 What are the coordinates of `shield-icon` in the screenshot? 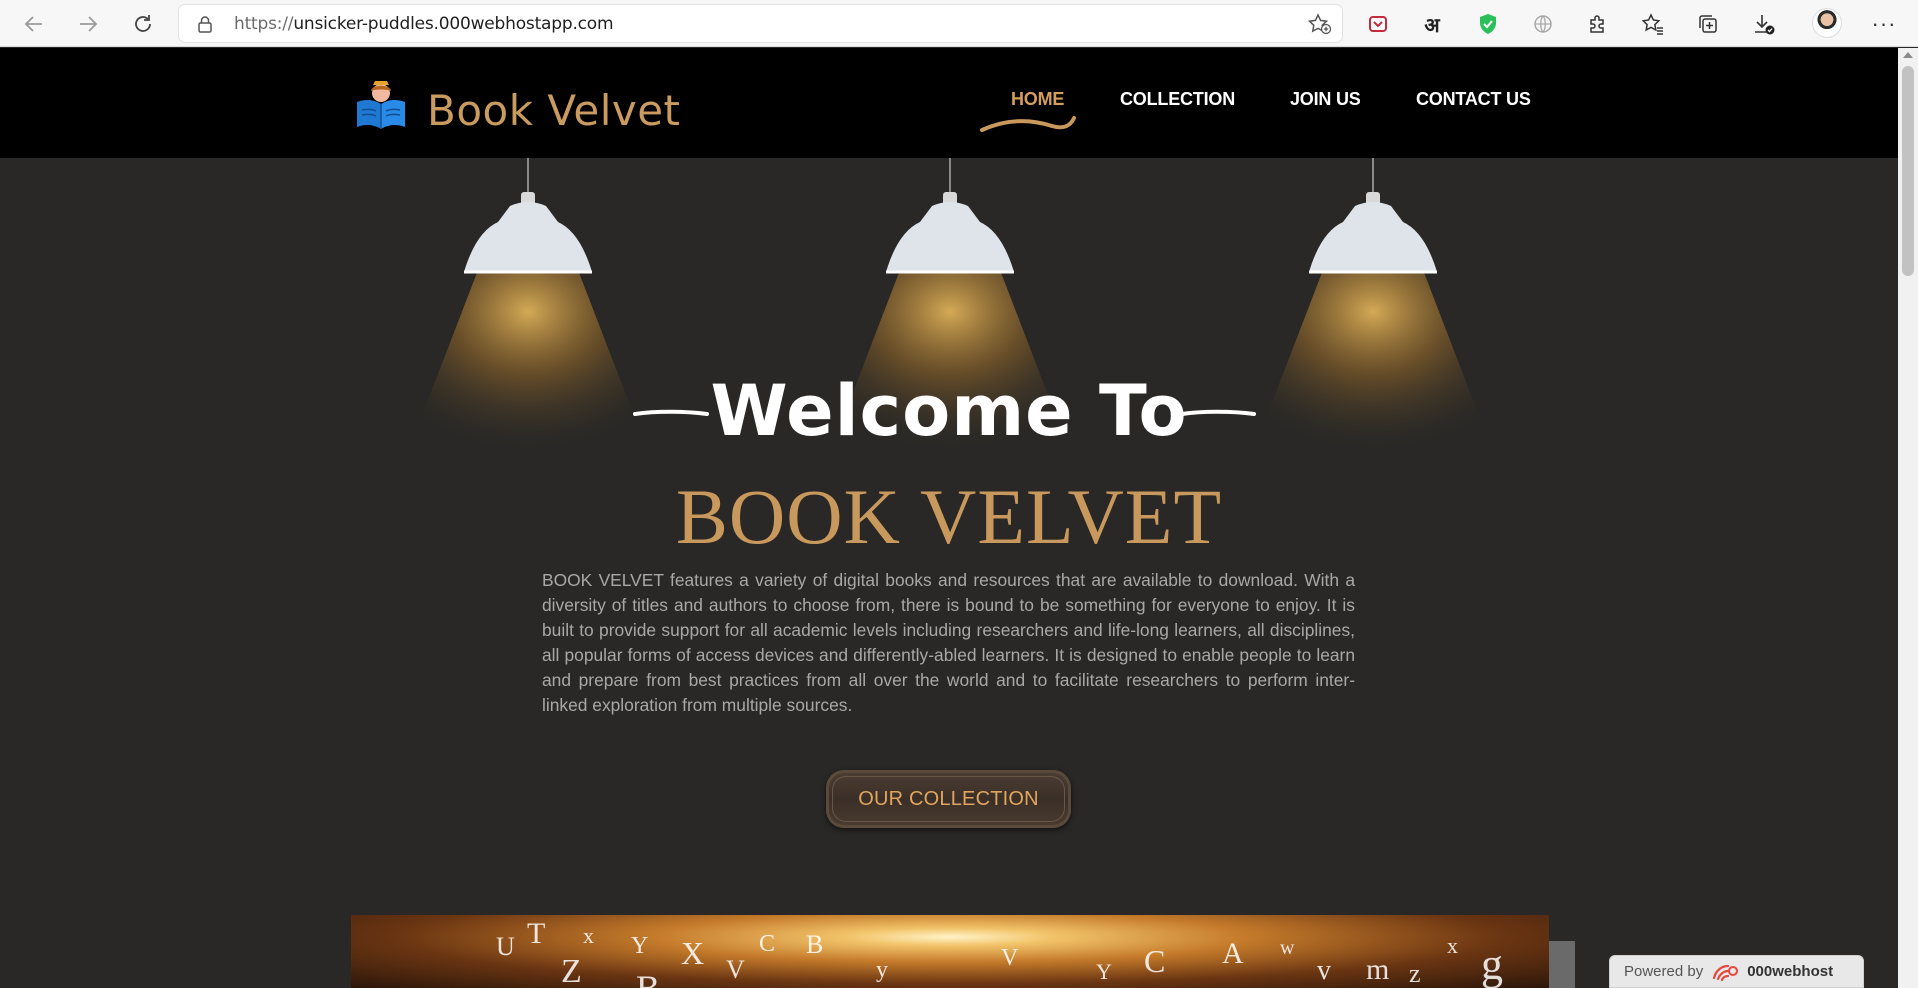 It's located at (1488, 24).